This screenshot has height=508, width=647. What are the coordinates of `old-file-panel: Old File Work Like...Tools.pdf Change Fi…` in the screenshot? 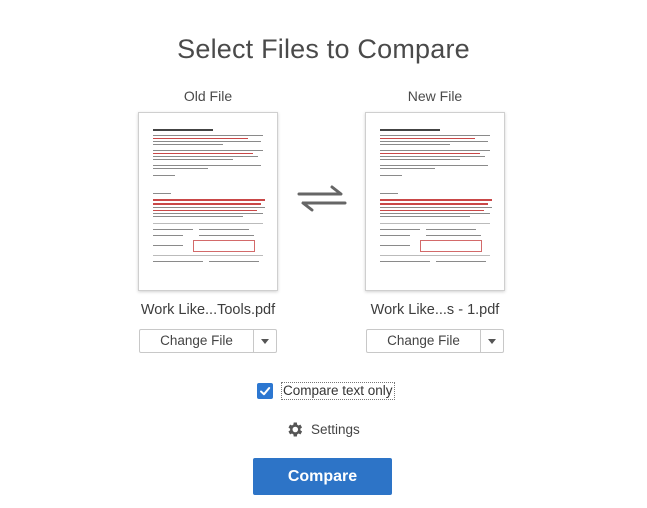 It's located at (208, 220).